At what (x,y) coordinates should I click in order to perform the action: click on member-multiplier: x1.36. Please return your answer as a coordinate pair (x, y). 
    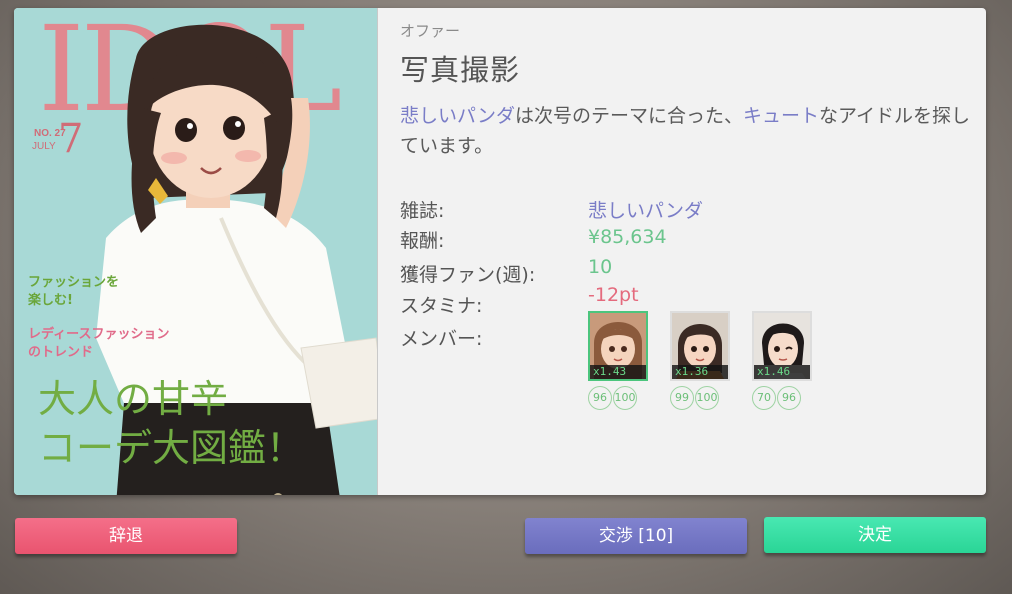
    Looking at the image, I should click on (700, 372).